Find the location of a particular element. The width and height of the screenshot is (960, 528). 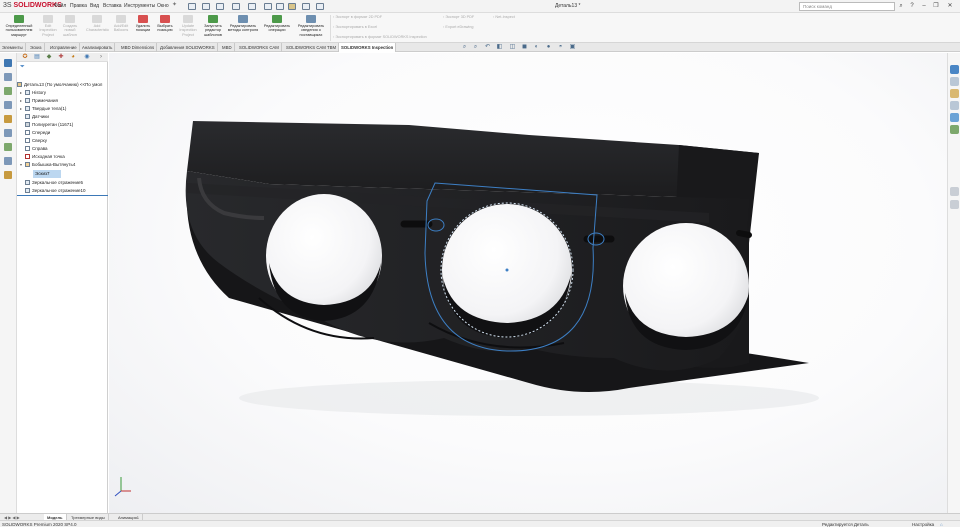

export-3d-pdf-button: Экспорт 3D PDF is located at coordinates (458, 17).